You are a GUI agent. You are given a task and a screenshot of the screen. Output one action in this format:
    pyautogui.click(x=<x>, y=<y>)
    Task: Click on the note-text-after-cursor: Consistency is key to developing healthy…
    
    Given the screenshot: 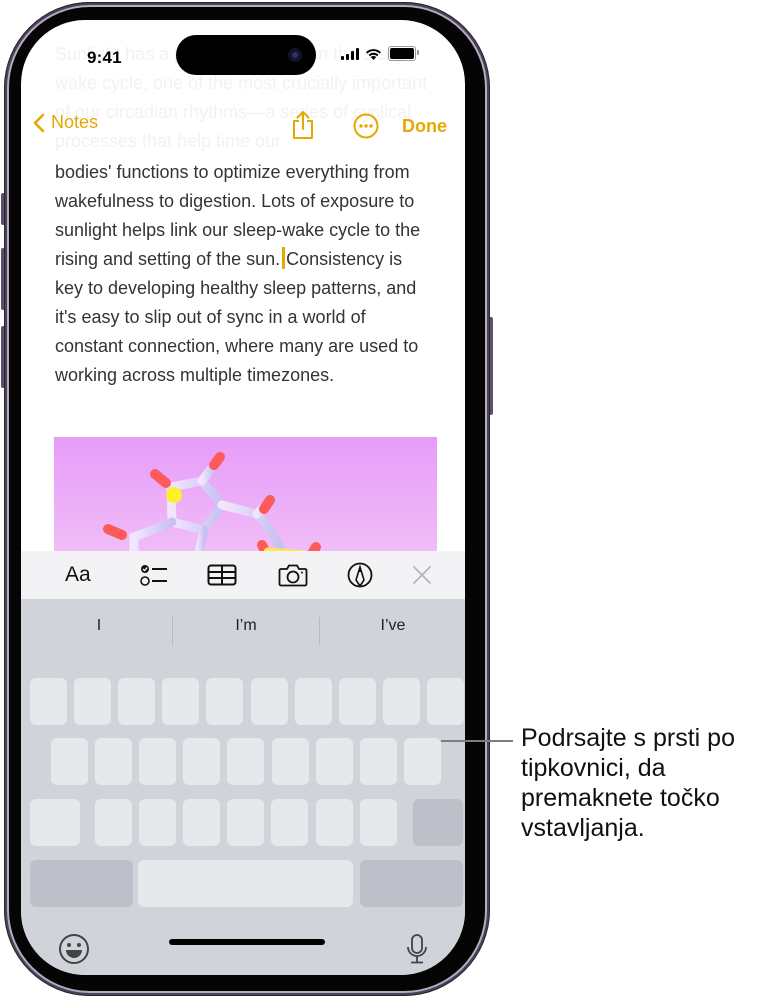 What is the action you would take?
    pyautogui.click(x=237, y=317)
    